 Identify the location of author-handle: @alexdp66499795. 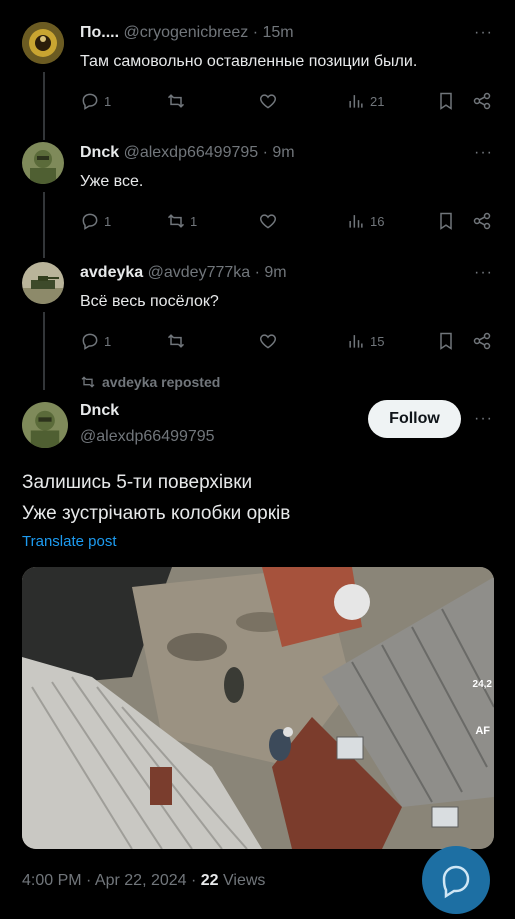
(191, 152).